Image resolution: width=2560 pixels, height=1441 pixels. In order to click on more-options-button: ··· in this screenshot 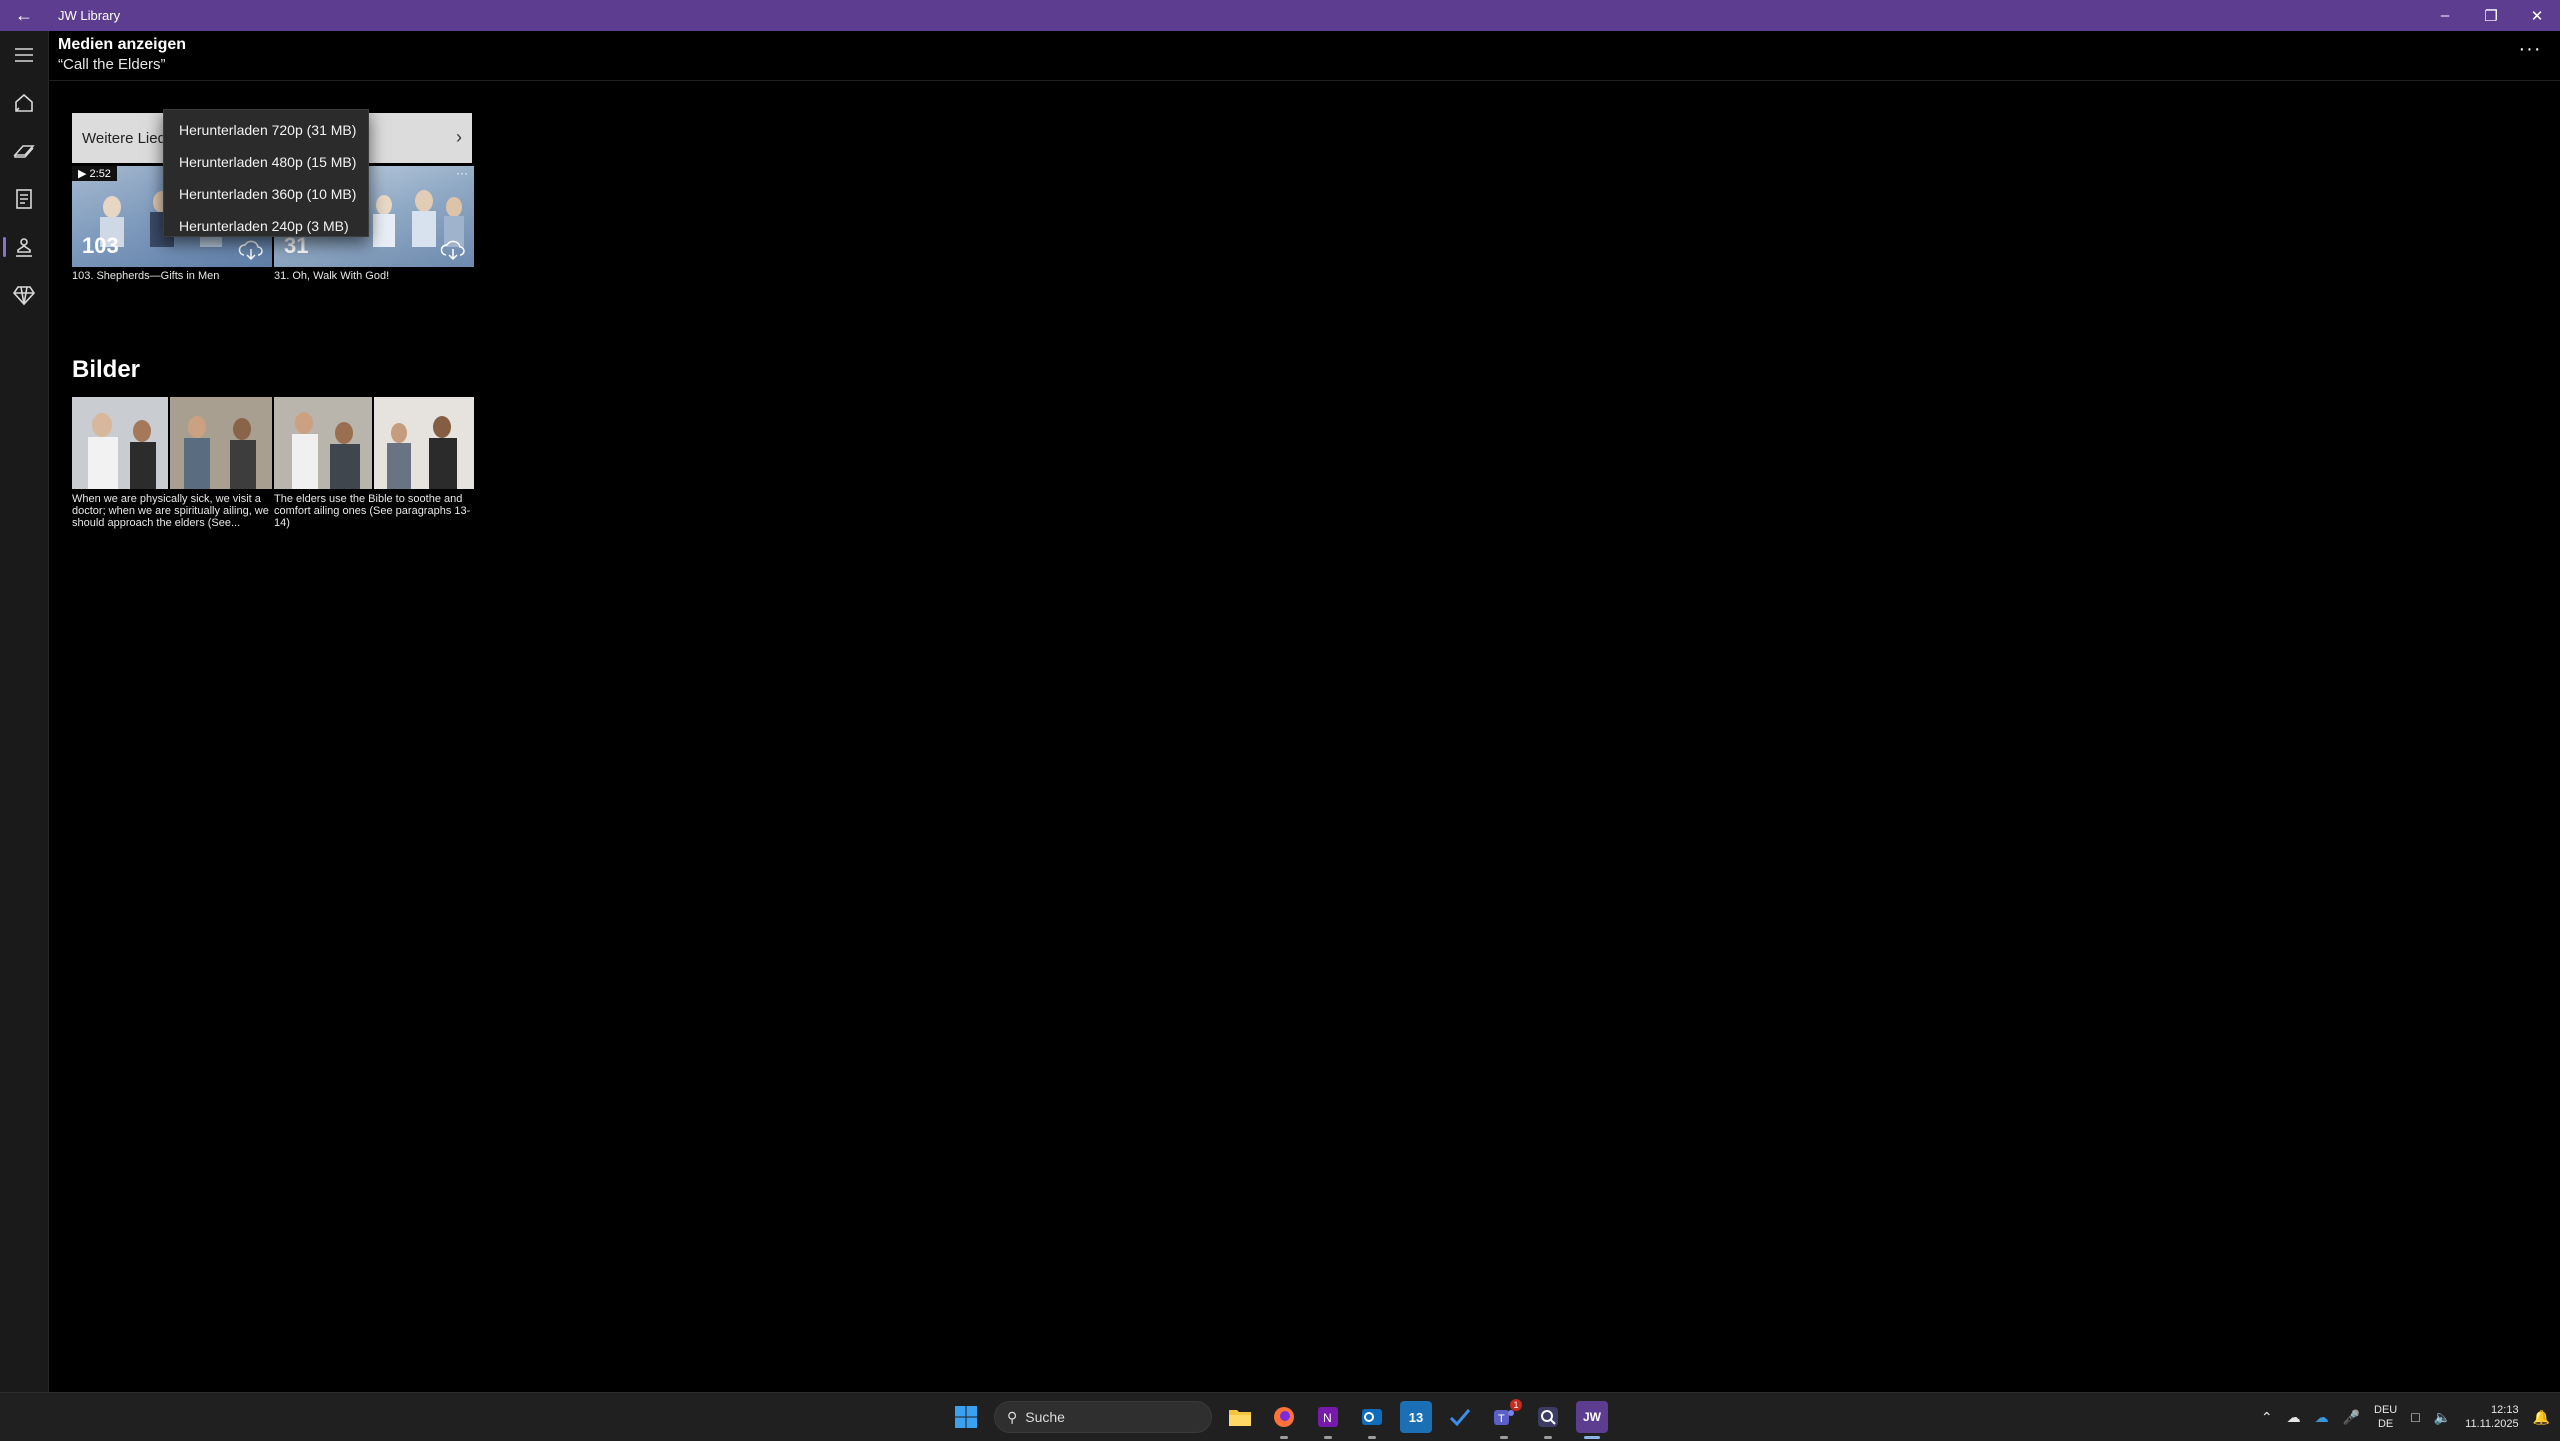, I will do `click(2530, 54)`.